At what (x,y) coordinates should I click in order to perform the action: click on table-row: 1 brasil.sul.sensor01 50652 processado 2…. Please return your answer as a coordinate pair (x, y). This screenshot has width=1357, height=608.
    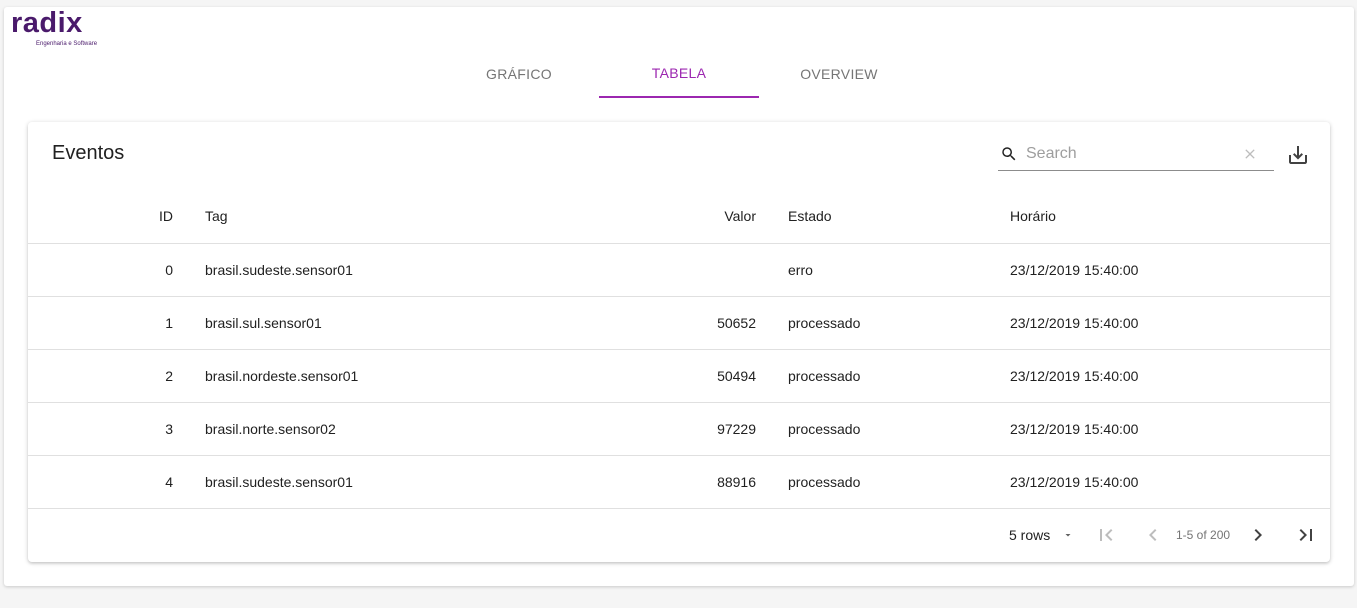
    Looking at the image, I should click on (679, 323).